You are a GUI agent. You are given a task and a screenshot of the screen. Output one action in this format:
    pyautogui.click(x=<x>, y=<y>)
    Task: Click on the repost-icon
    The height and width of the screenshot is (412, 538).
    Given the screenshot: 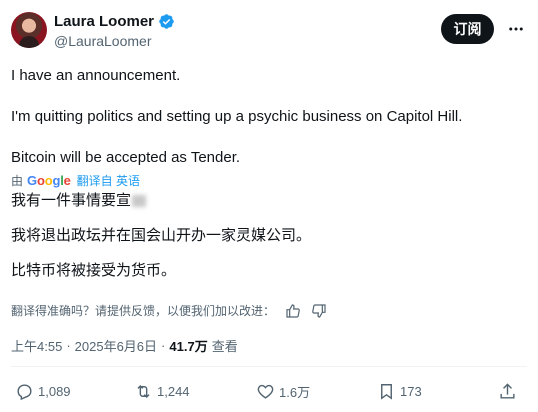 What is the action you would take?
    pyautogui.click(x=143, y=391)
    